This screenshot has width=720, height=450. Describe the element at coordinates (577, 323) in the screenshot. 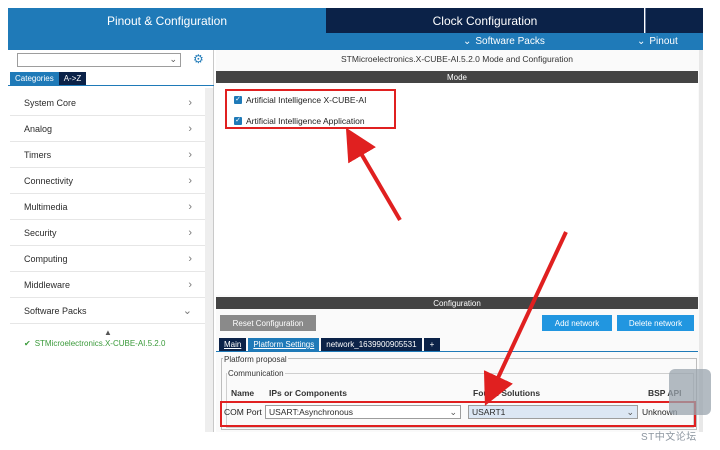

I see `add-network-button: Add network` at that location.